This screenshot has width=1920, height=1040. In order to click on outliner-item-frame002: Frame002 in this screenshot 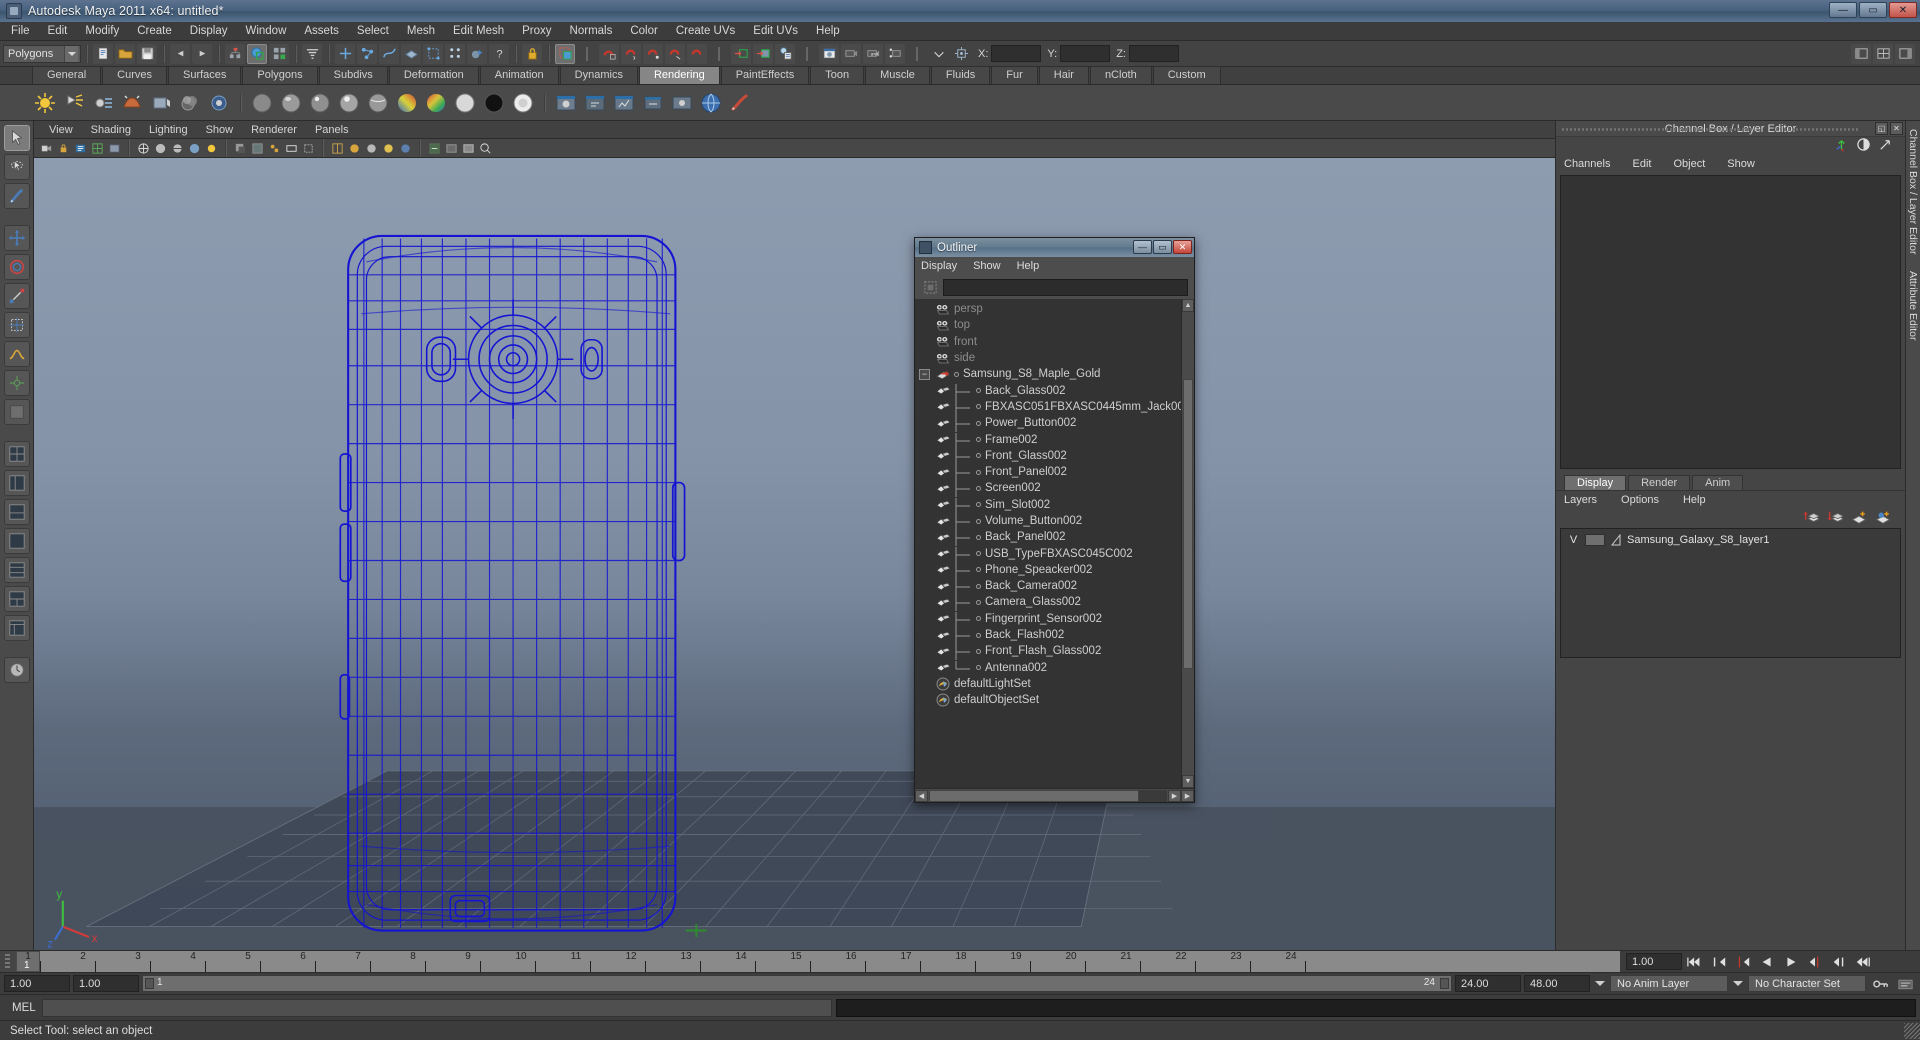, I will do `click(1048, 440)`.